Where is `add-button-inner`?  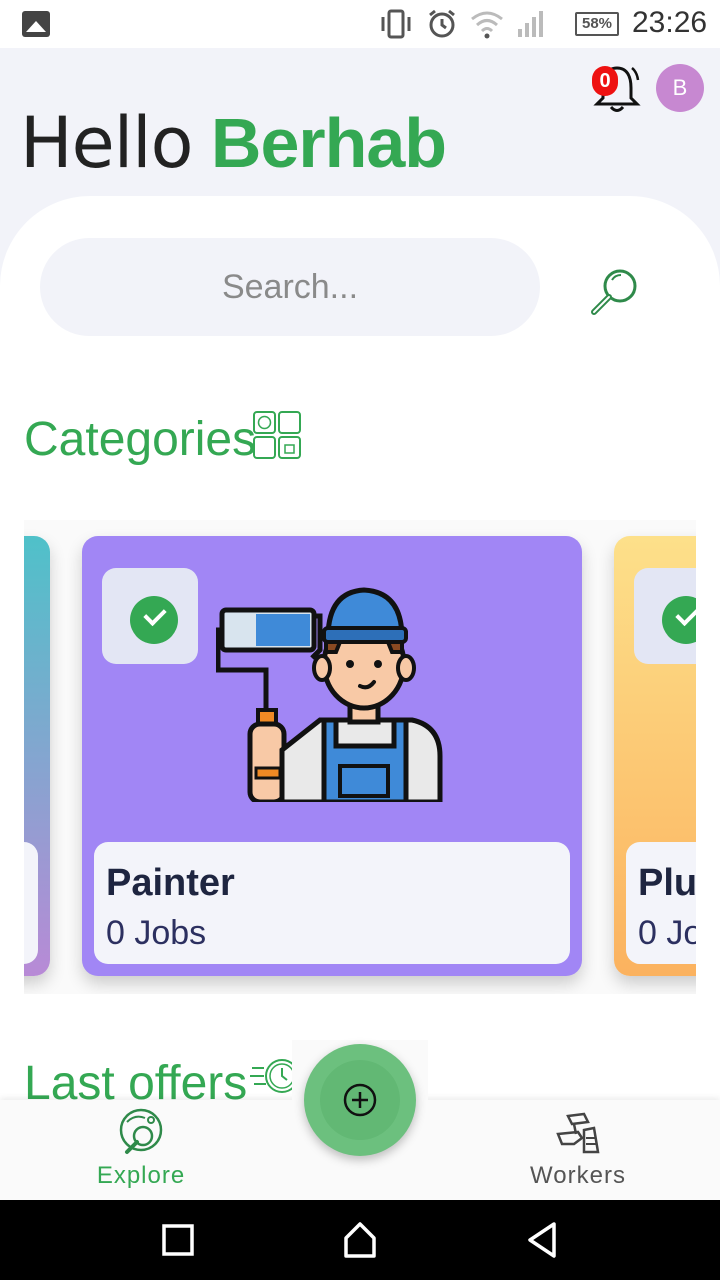
add-button-inner is located at coordinates (360, 1100).